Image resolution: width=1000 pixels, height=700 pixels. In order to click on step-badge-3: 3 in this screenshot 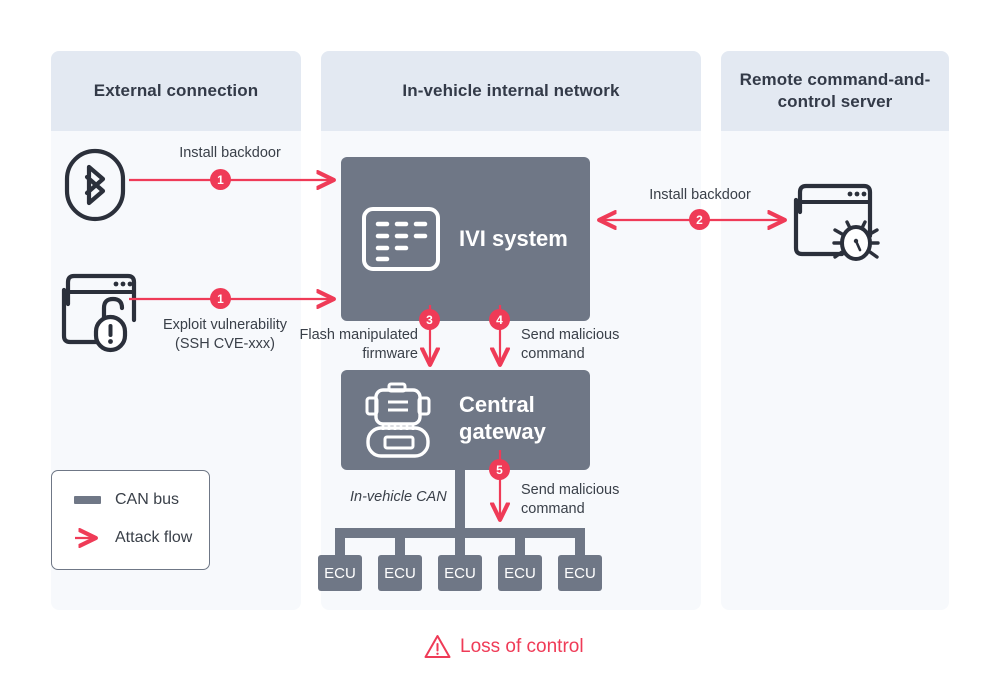, I will do `click(429, 319)`.